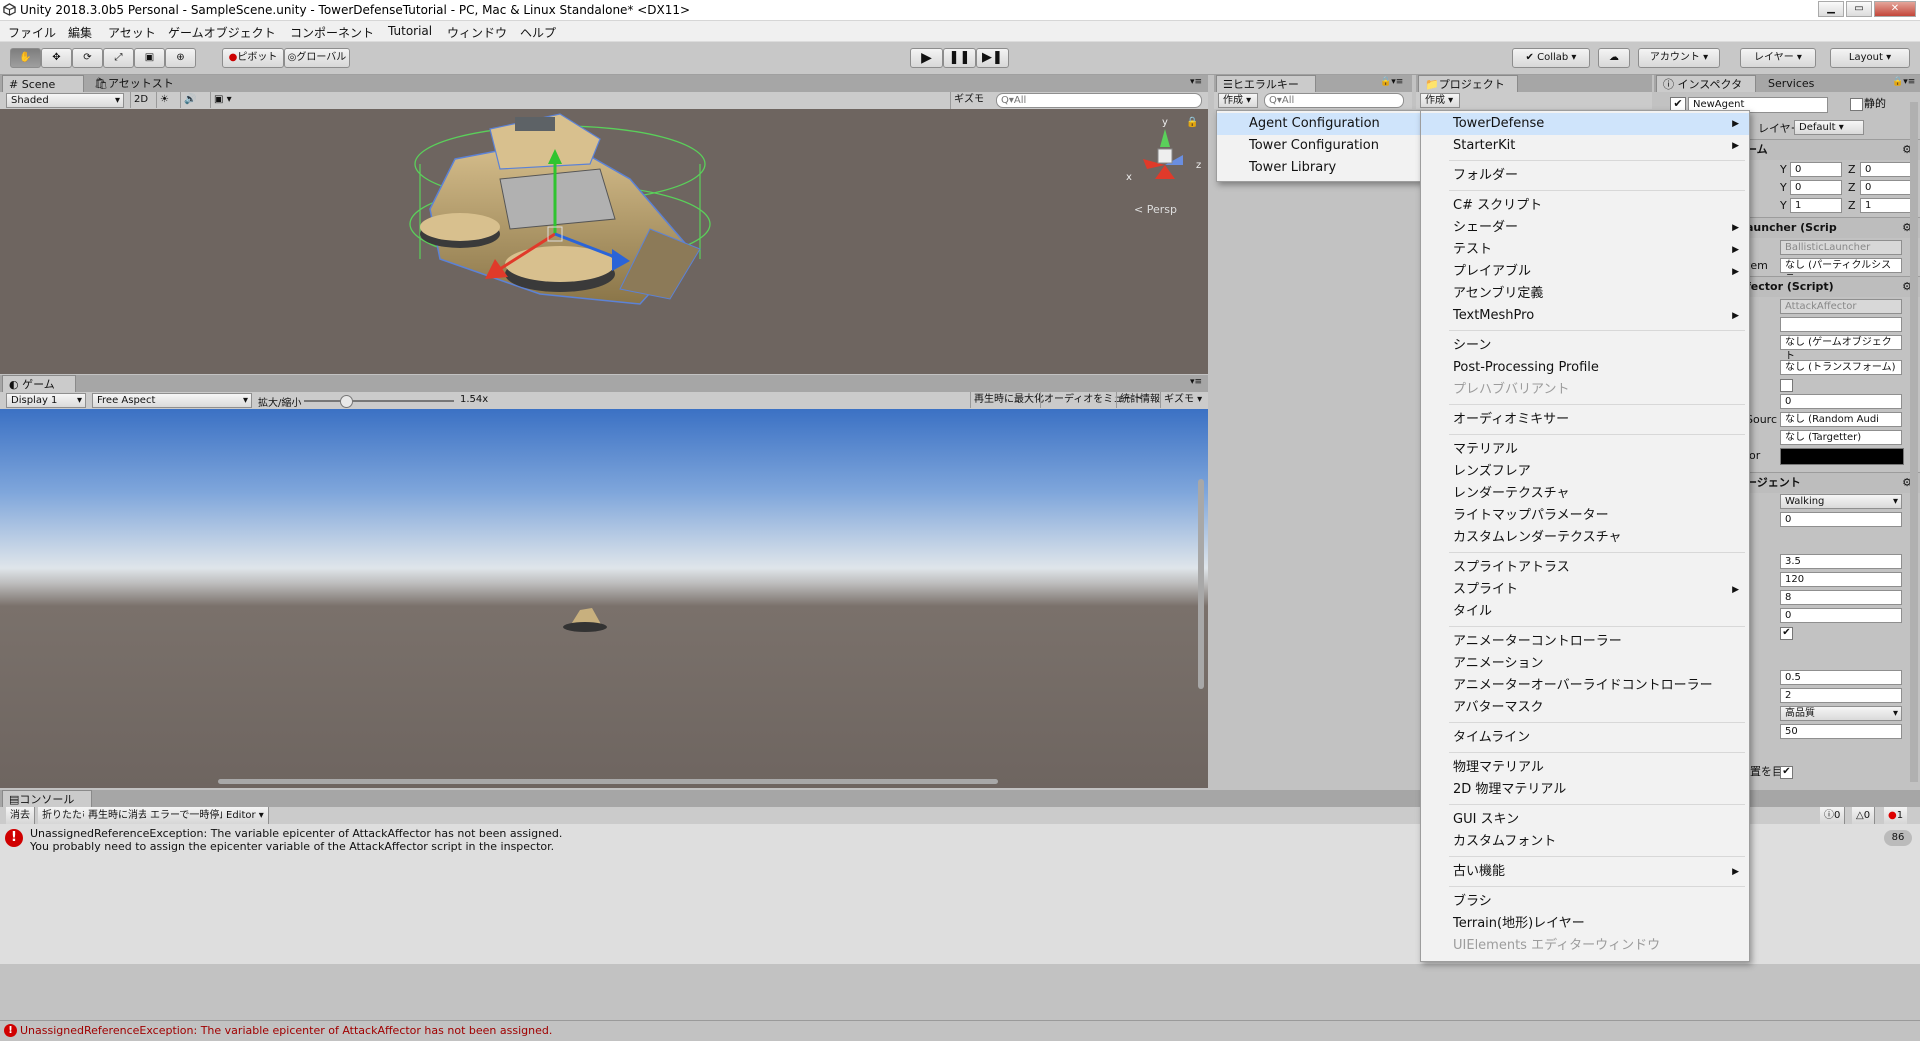 Image resolution: width=1920 pixels, height=1041 pixels. I want to click on menu-item: レンダーテクスチャ, so click(1585, 494).